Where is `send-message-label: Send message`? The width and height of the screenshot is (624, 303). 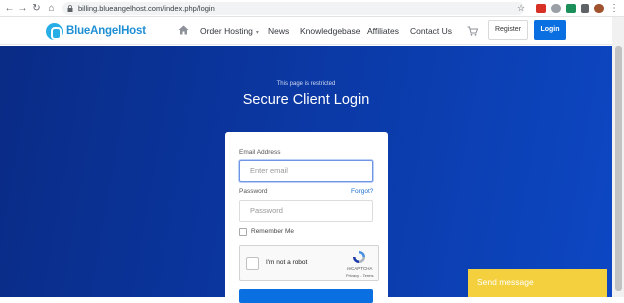
send-message-label: Send message is located at coordinates (505, 282).